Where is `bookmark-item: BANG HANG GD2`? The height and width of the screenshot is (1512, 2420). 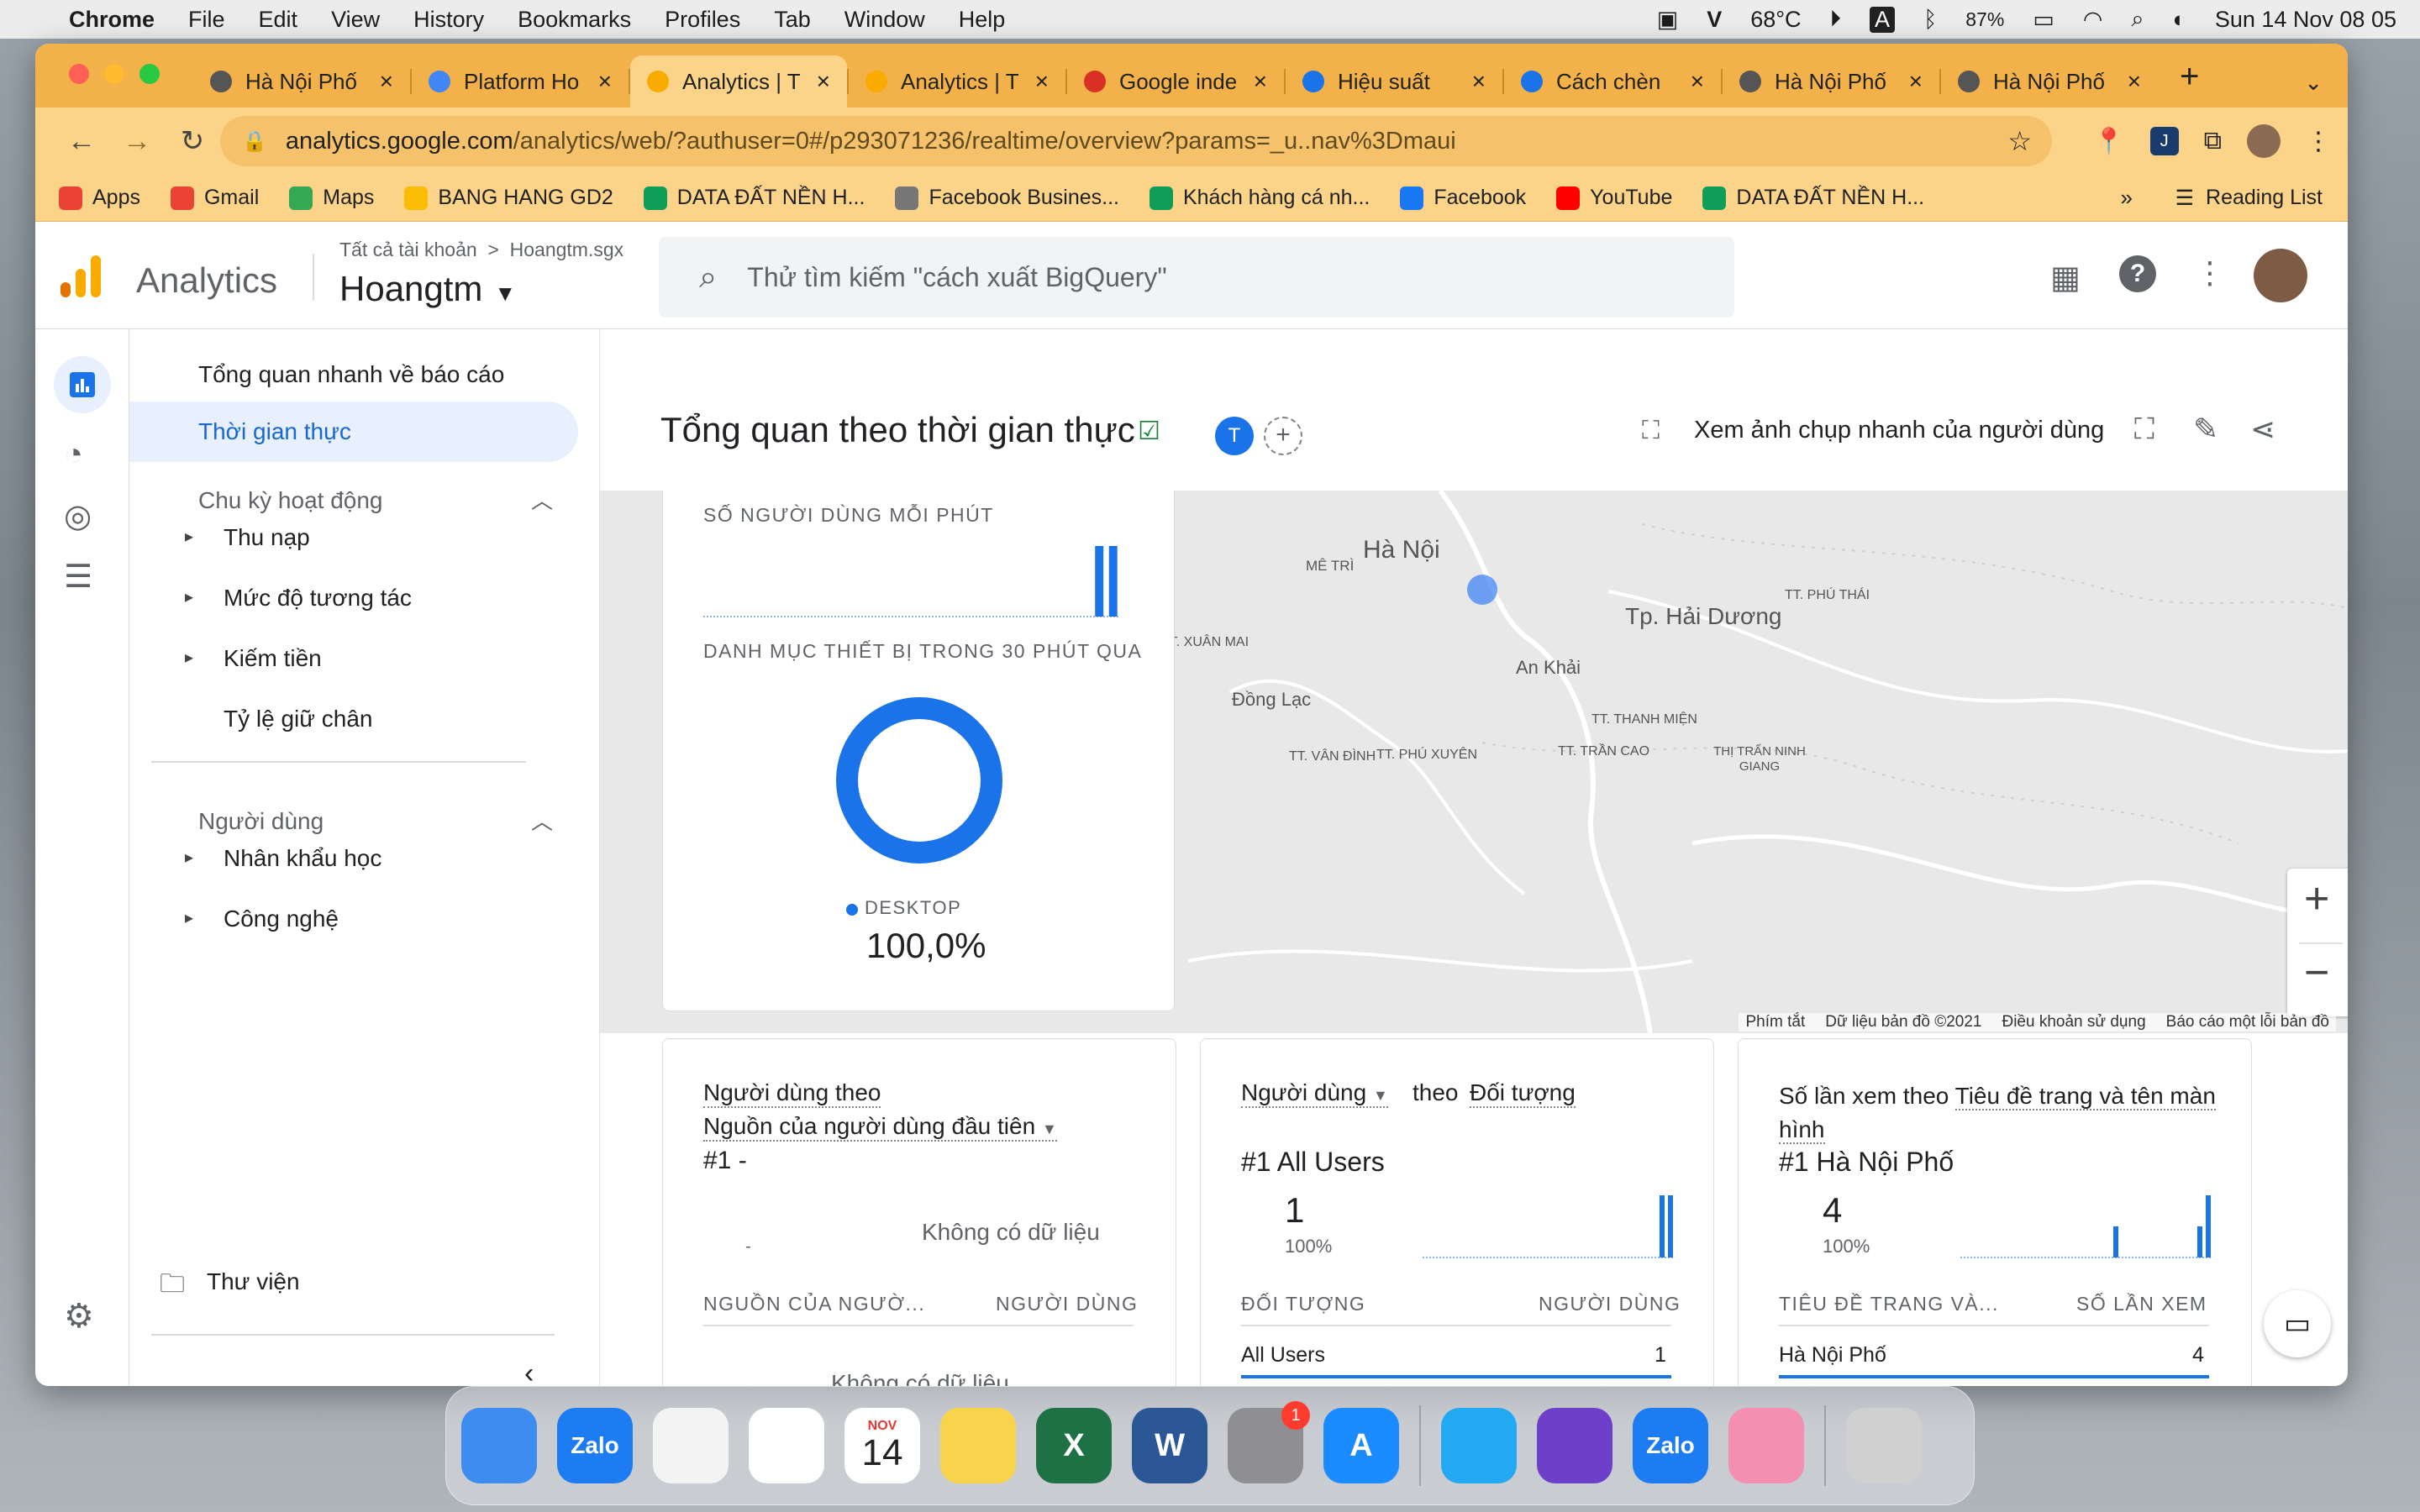
bookmark-item: BANG HANG GD2 is located at coordinates (509, 198).